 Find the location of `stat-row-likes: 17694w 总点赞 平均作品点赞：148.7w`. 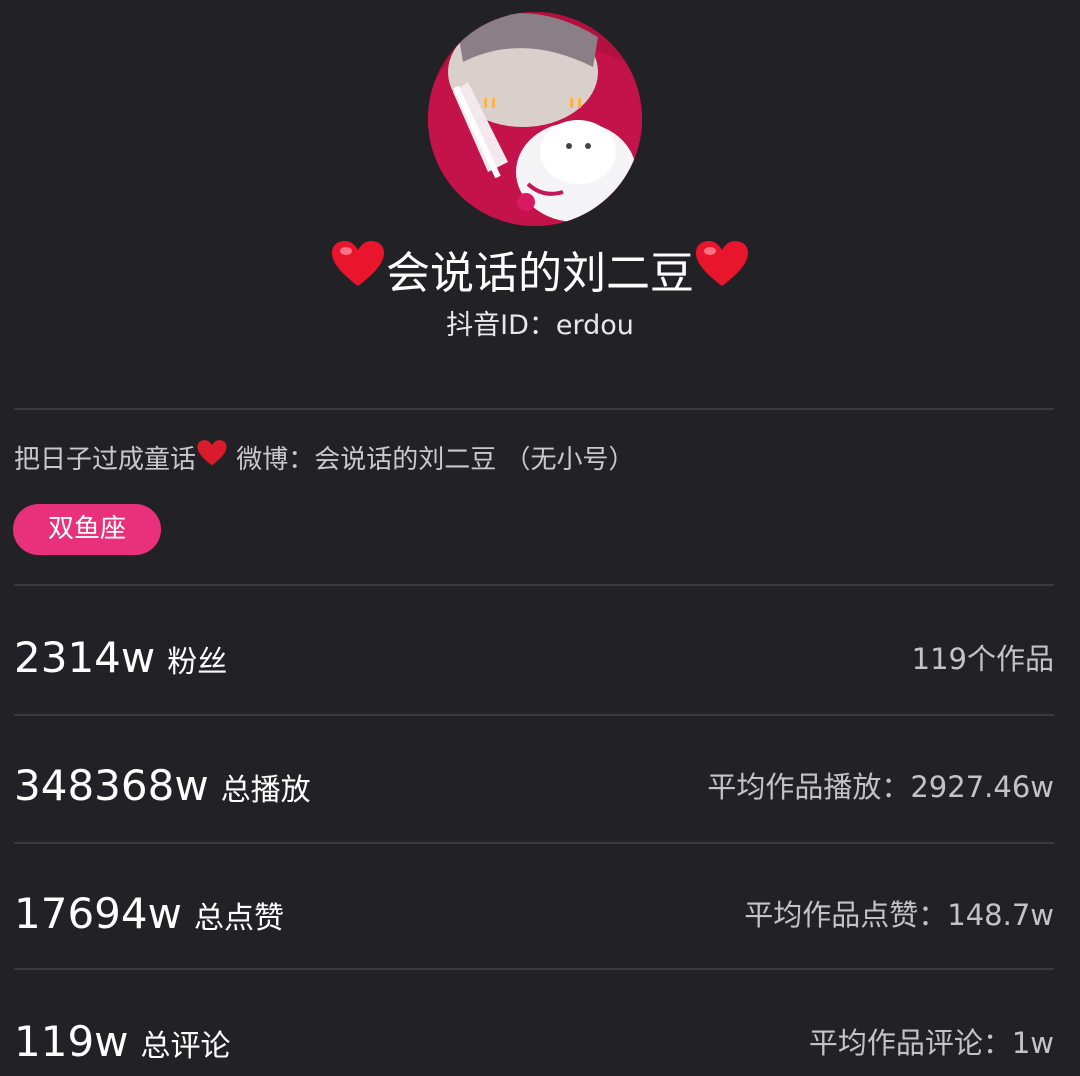

stat-row-likes: 17694w 总点赞 平均作品点赞：148.7w is located at coordinates (534, 908).